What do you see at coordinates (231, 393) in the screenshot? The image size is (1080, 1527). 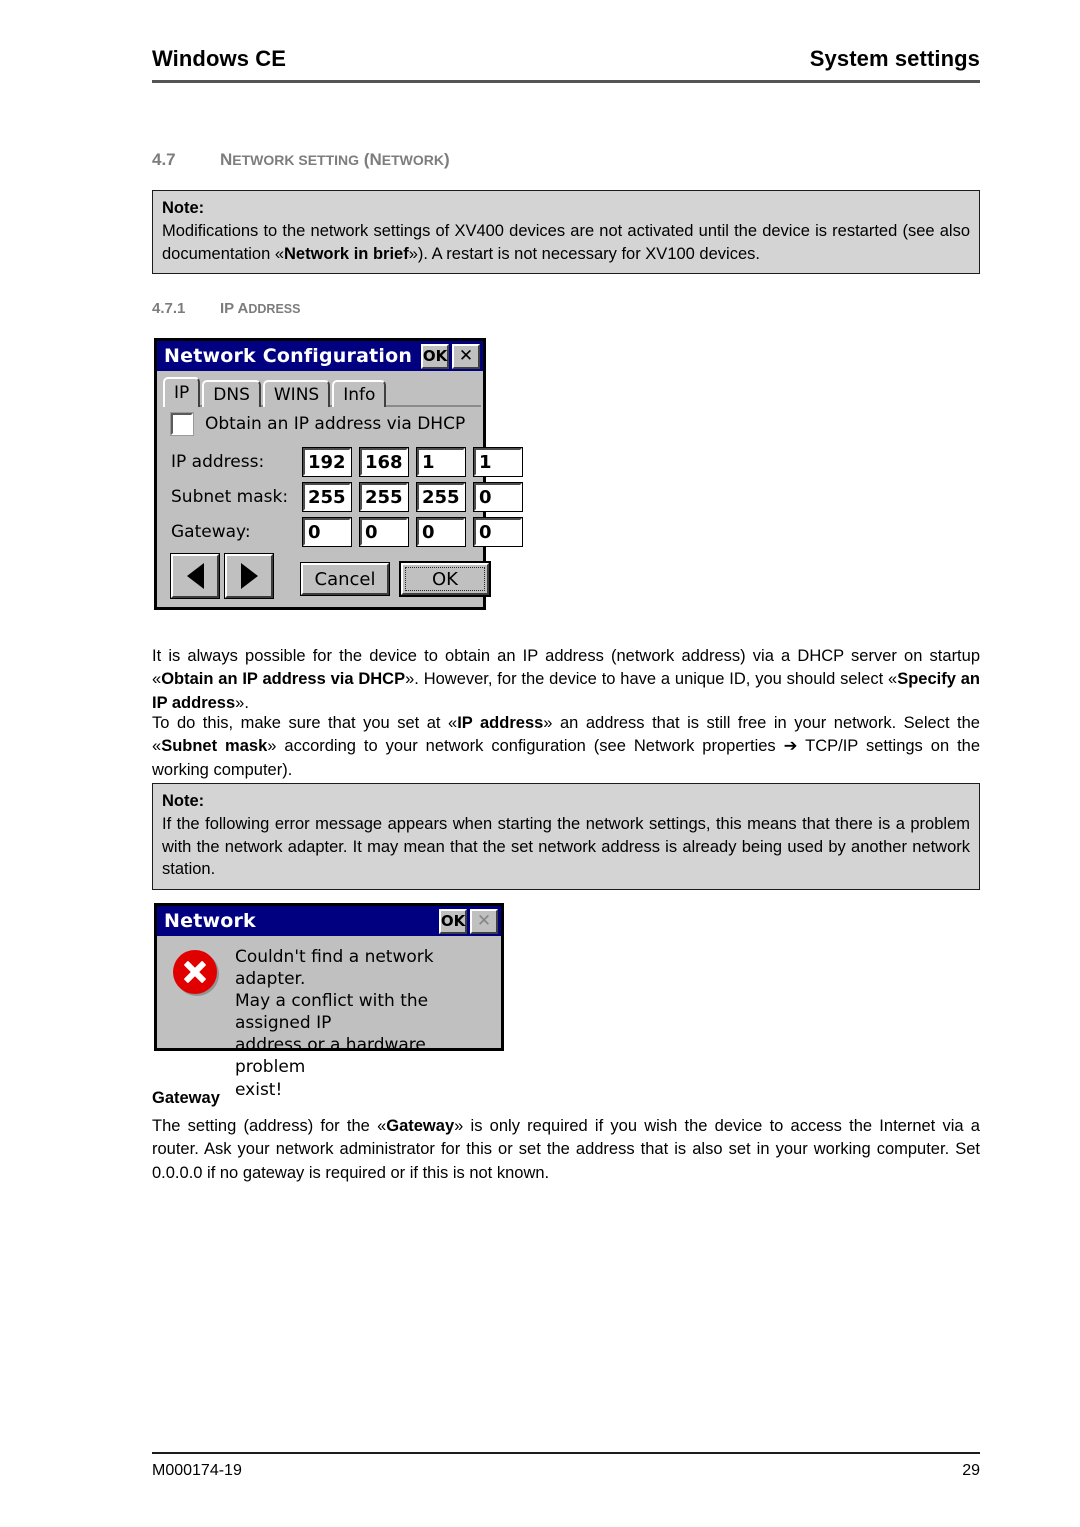 I see `tab-dns: DNS` at bounding box center [231, 393].